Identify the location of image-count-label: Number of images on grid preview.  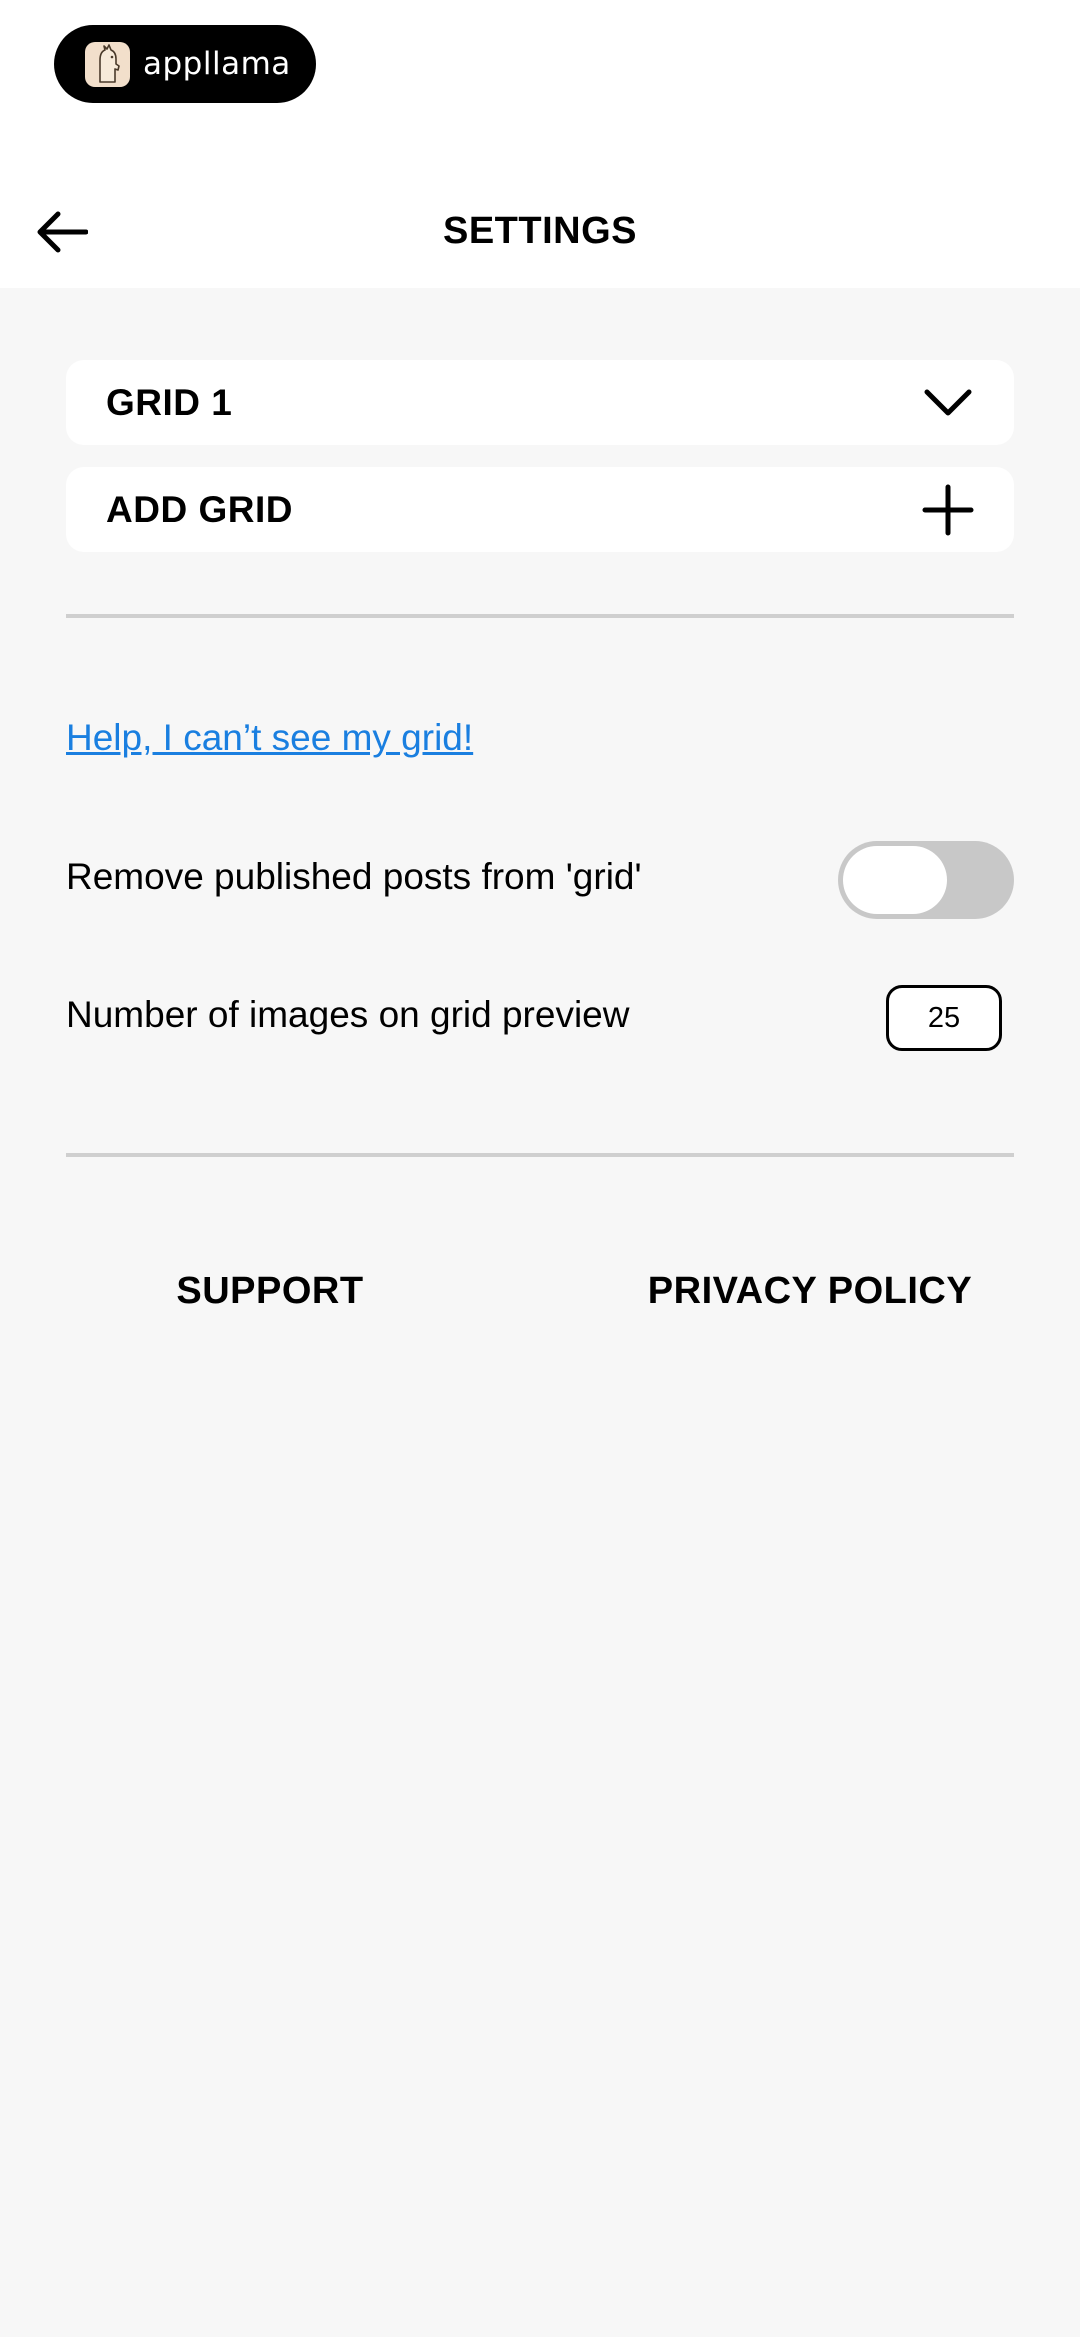
(348, 1014).